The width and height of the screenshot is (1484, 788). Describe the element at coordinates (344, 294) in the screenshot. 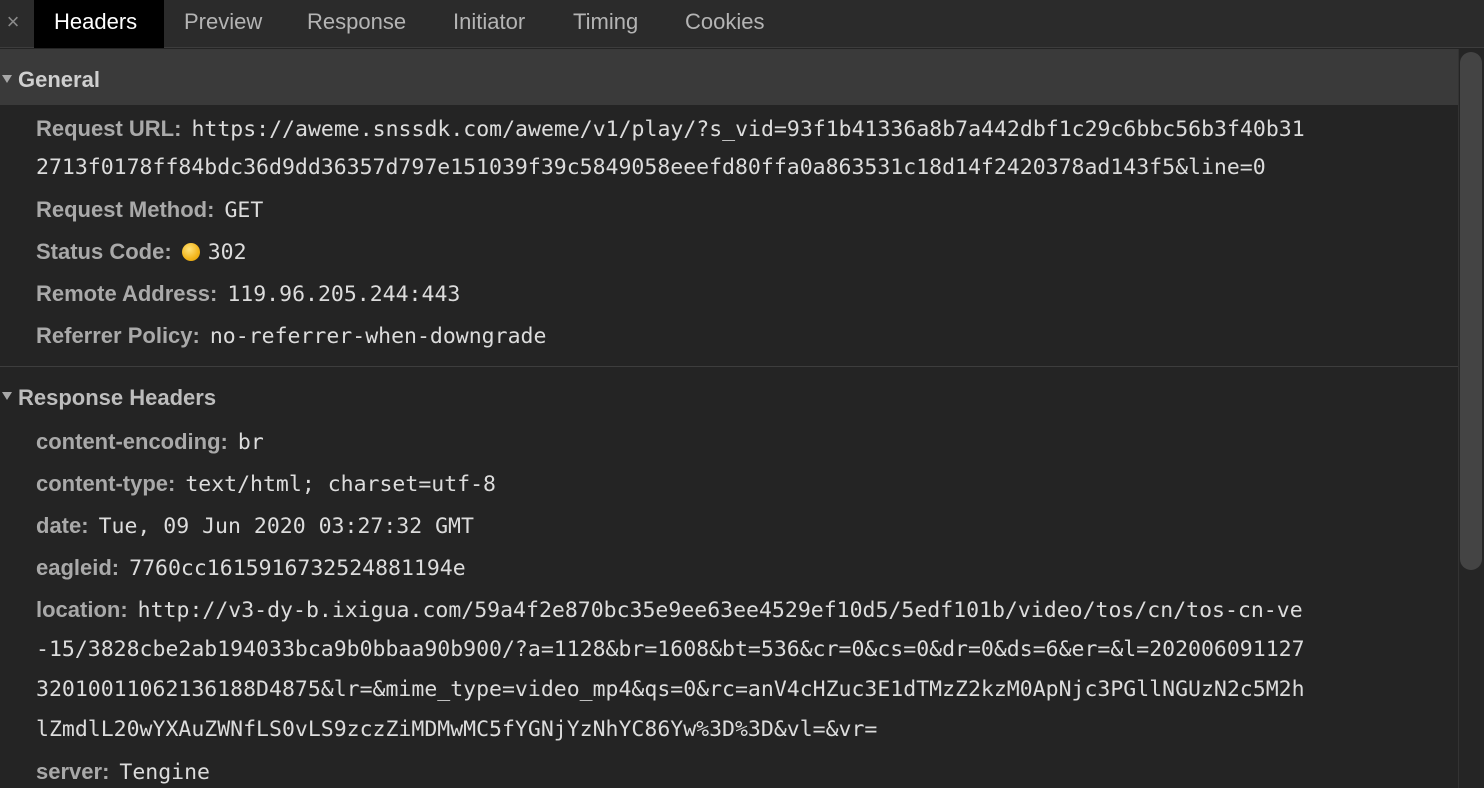

I see `remote-address-value: 119.96.205.244:443` at that location.